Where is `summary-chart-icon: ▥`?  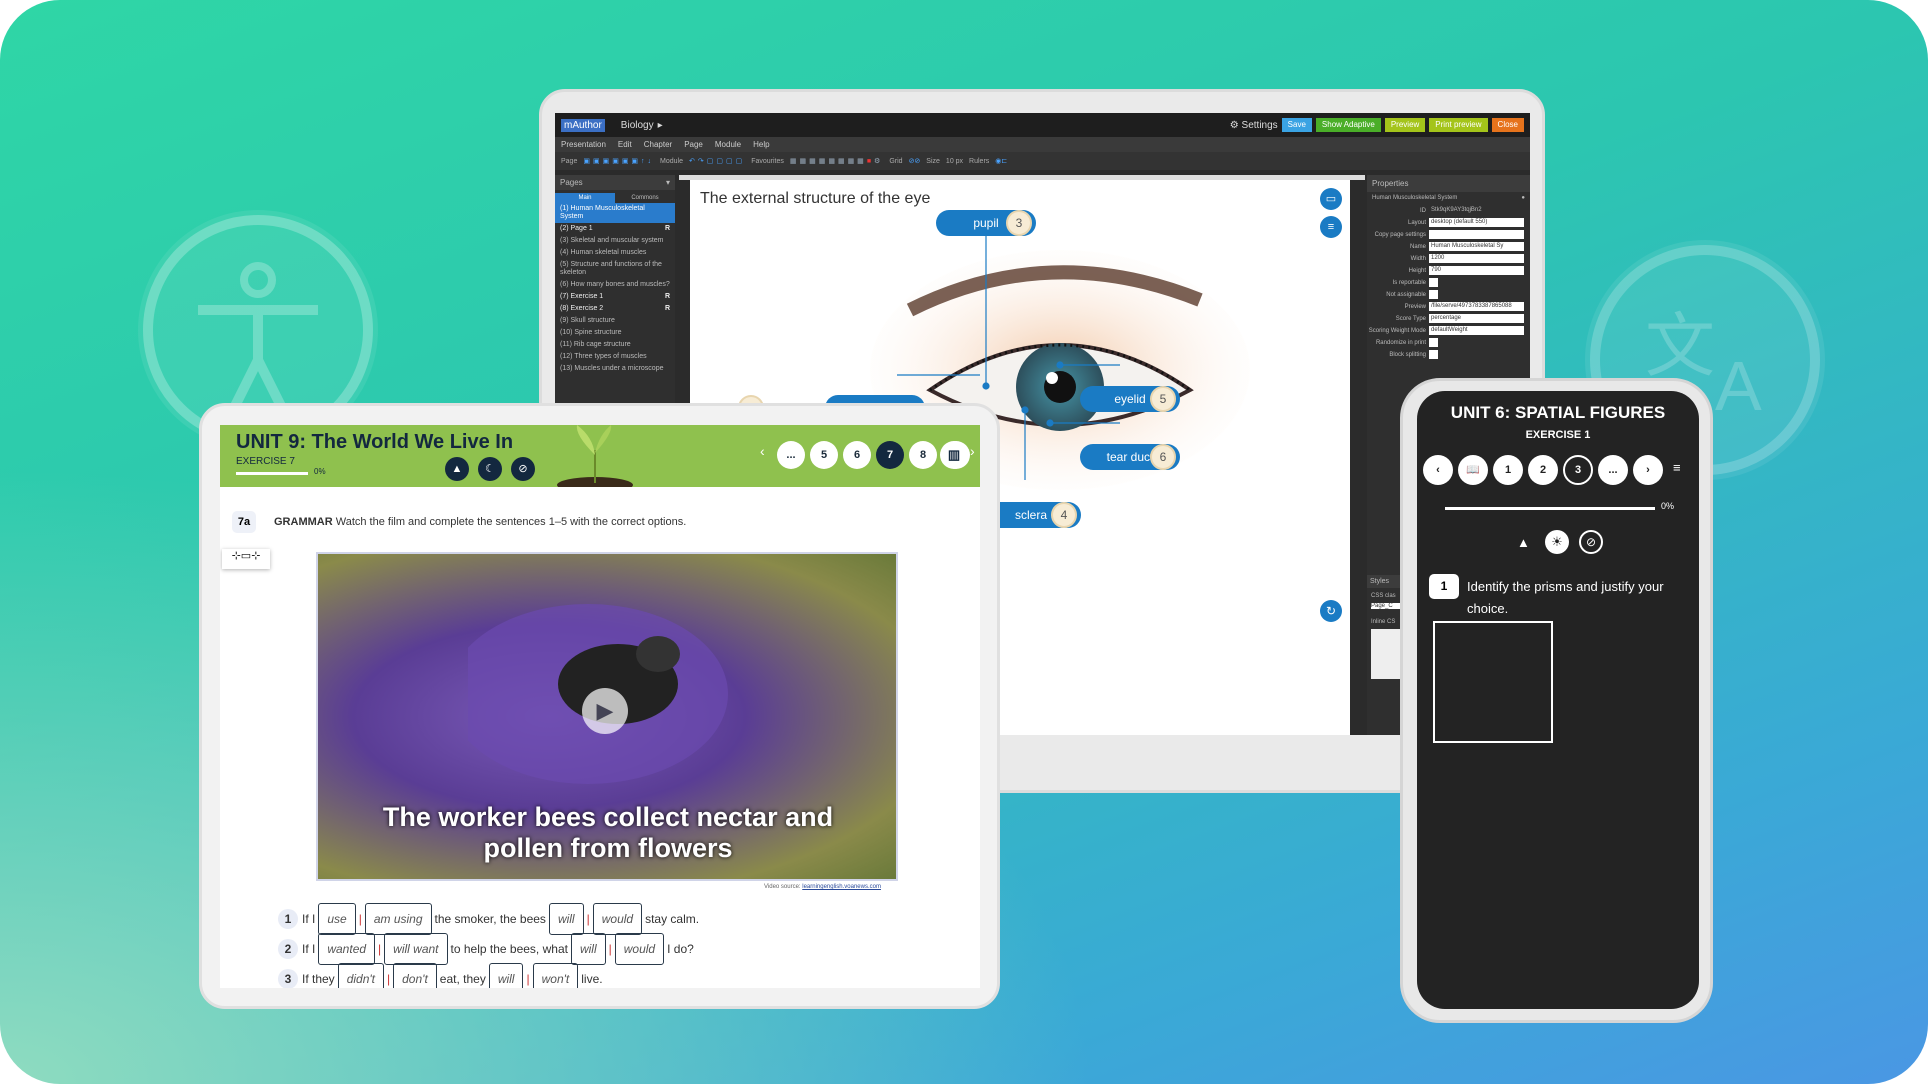 summary-chart-icon: ▥ is located at coordinates (954, 455).